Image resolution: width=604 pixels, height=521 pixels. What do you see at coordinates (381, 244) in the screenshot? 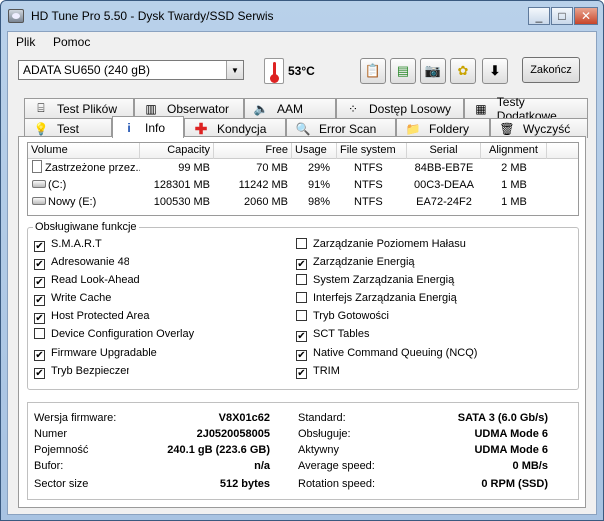
I see `feature-acoustic-management: Zarządzanie Poziomem Hałasu` at bounding box center [381, 244].